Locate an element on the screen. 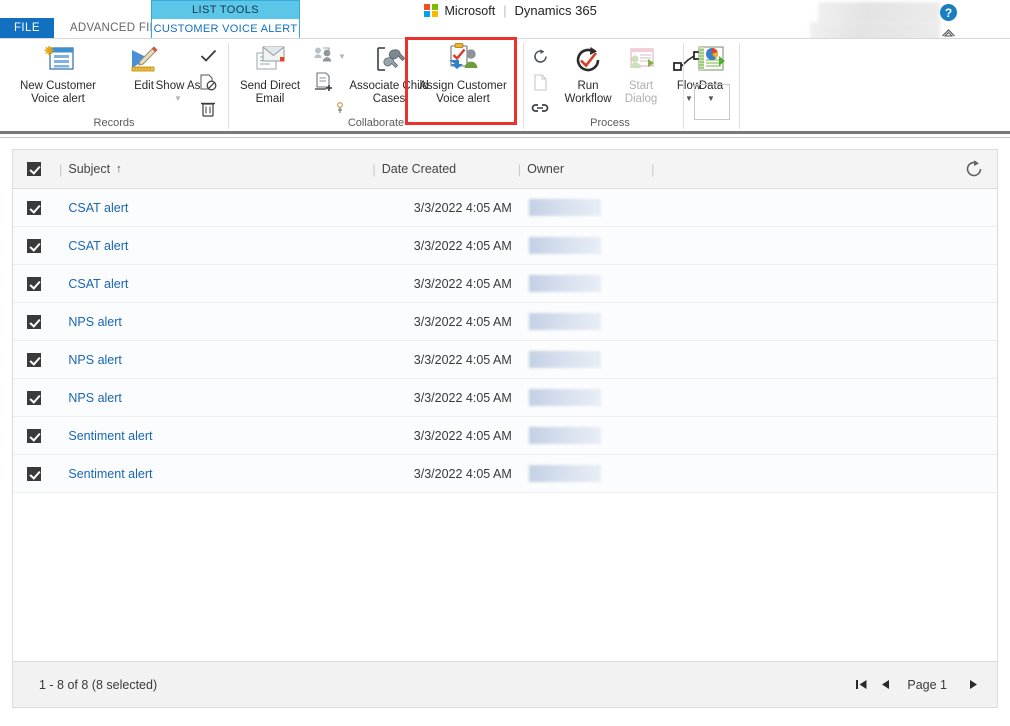 The height and width of the screenshot is (726, 1010). grid-footer: 1 - 8 of 8 (8 selected) Page 1 is located at coordinates (505, 684).